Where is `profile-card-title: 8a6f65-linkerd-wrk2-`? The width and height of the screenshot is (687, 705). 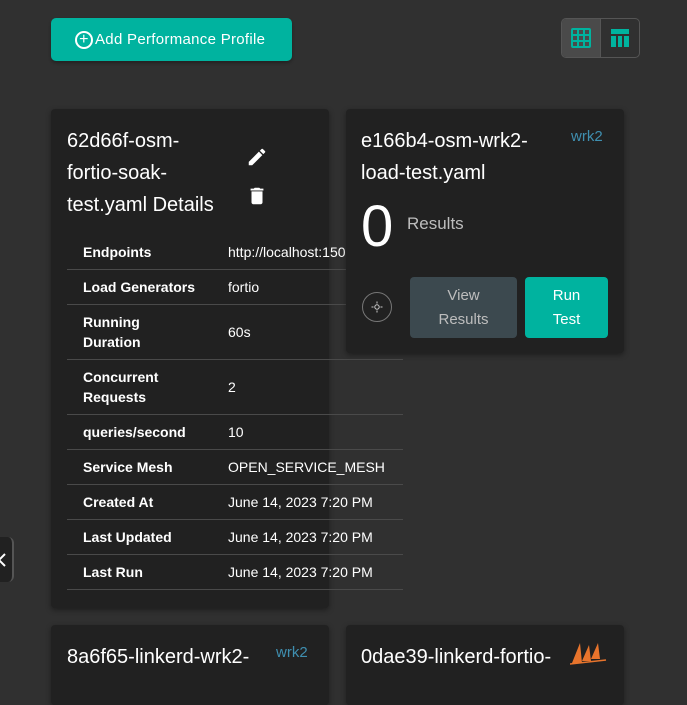 profile-card-title: 8a6f65-linkerd-wrk2- is located at coordinates (158, 657).